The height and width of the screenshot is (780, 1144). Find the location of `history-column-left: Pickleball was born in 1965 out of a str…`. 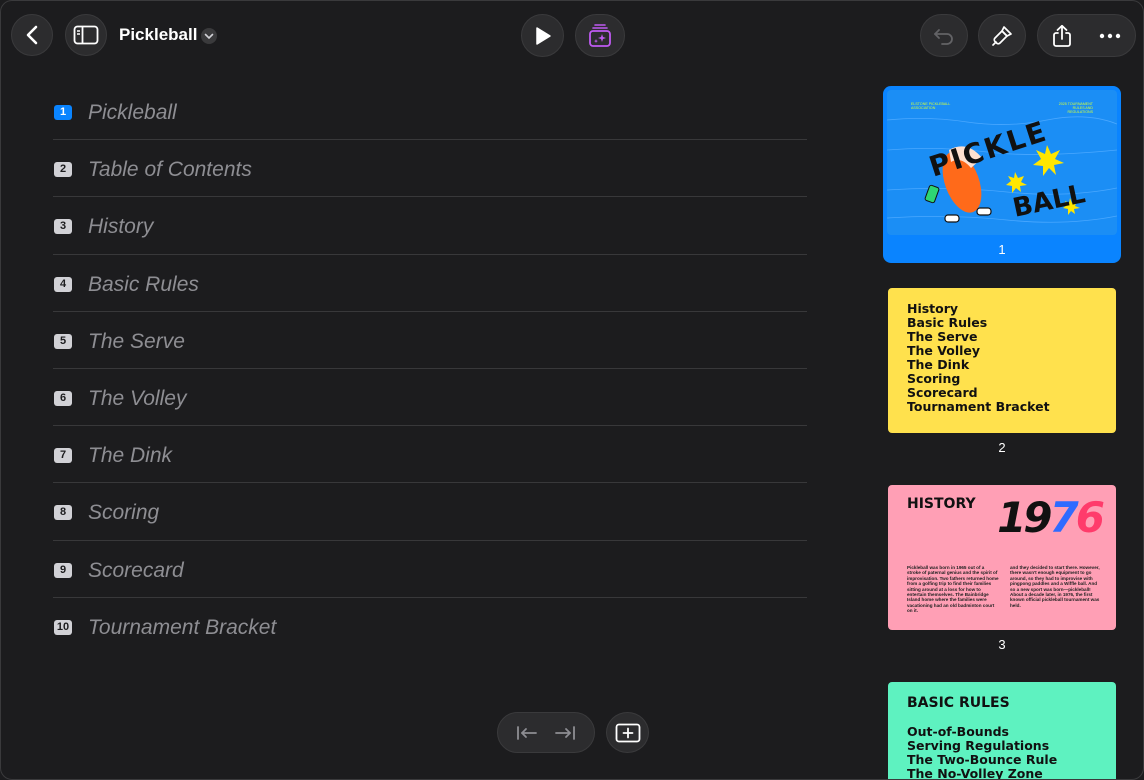

history-column-left: Pickleball was born in 1965 out of a str… is located at coordinates (953, 589).